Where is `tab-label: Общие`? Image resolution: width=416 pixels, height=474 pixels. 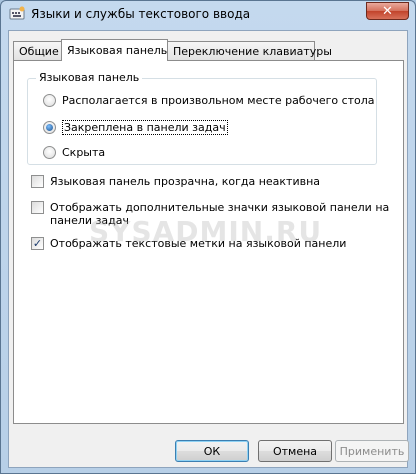 tab-label: Общие is located at coordinates (39, 51).